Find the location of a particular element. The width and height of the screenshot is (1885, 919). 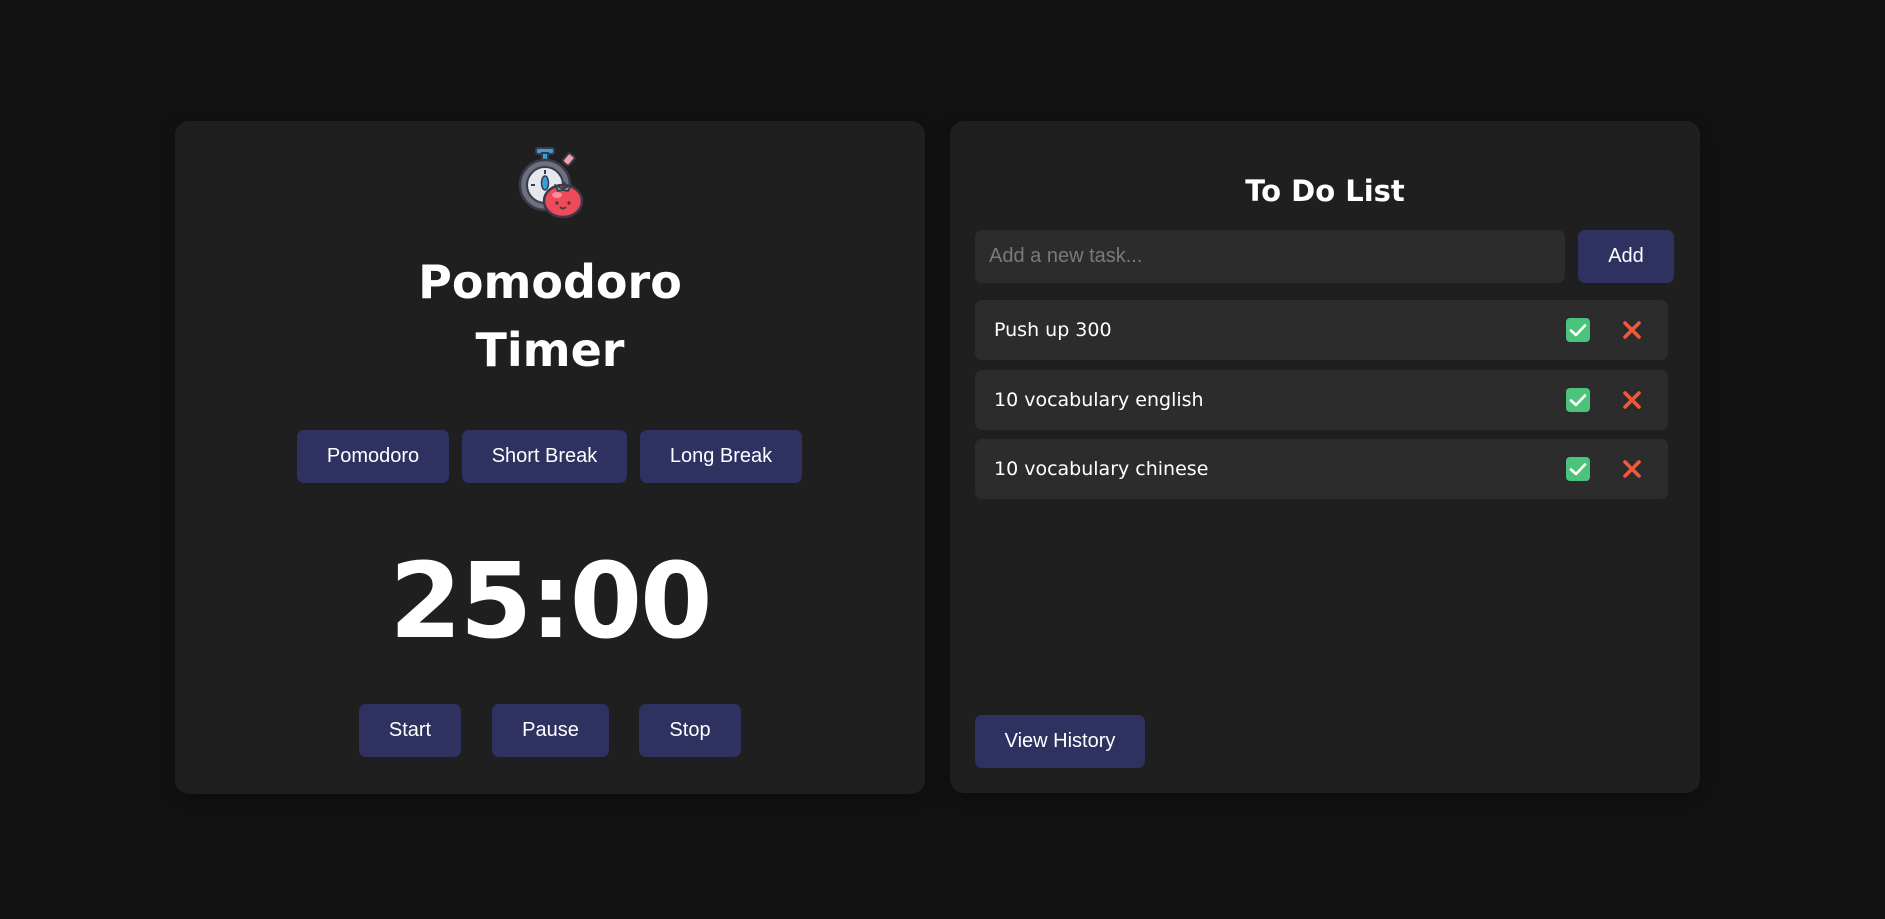

task-text: 10 vocabulary english is located at coordinates (1099, 400).